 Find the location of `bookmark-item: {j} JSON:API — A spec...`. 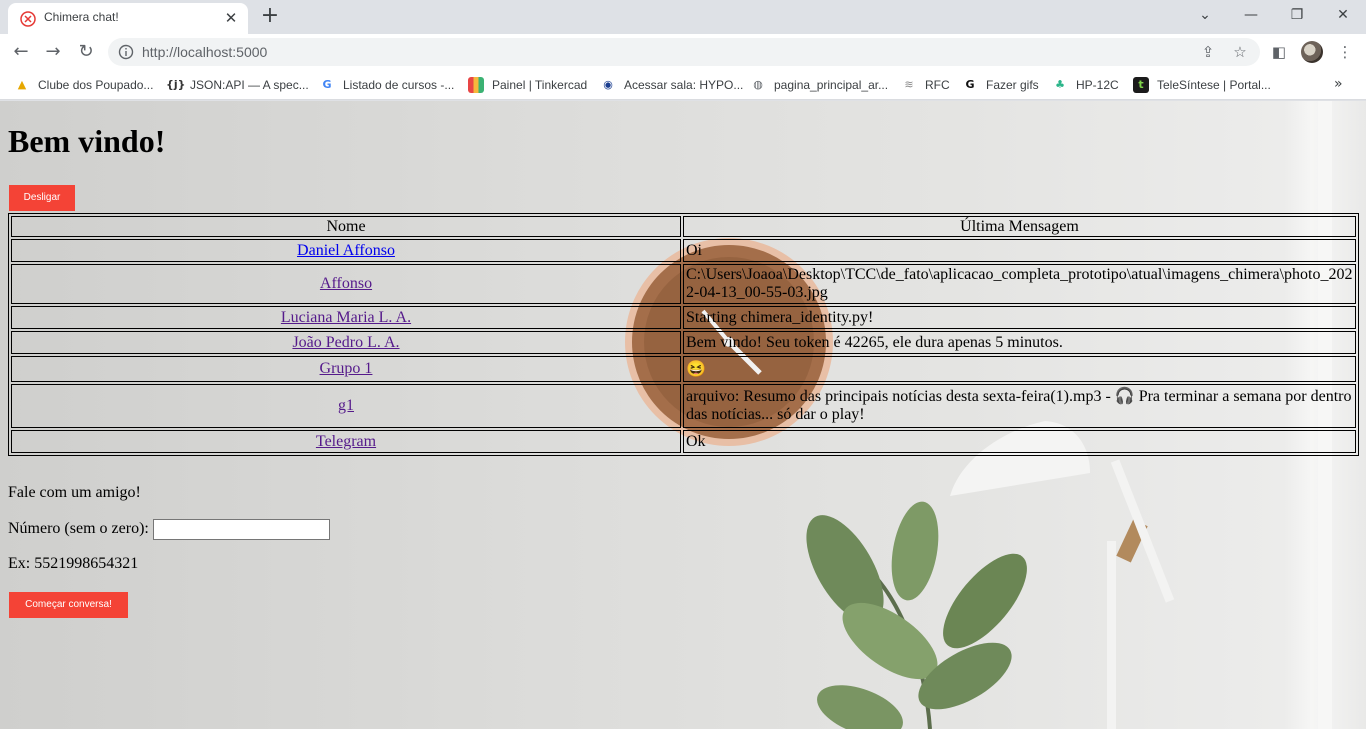

bookmark-item: {j} JSON:API — A spec... is located at coordinates (237, 85).